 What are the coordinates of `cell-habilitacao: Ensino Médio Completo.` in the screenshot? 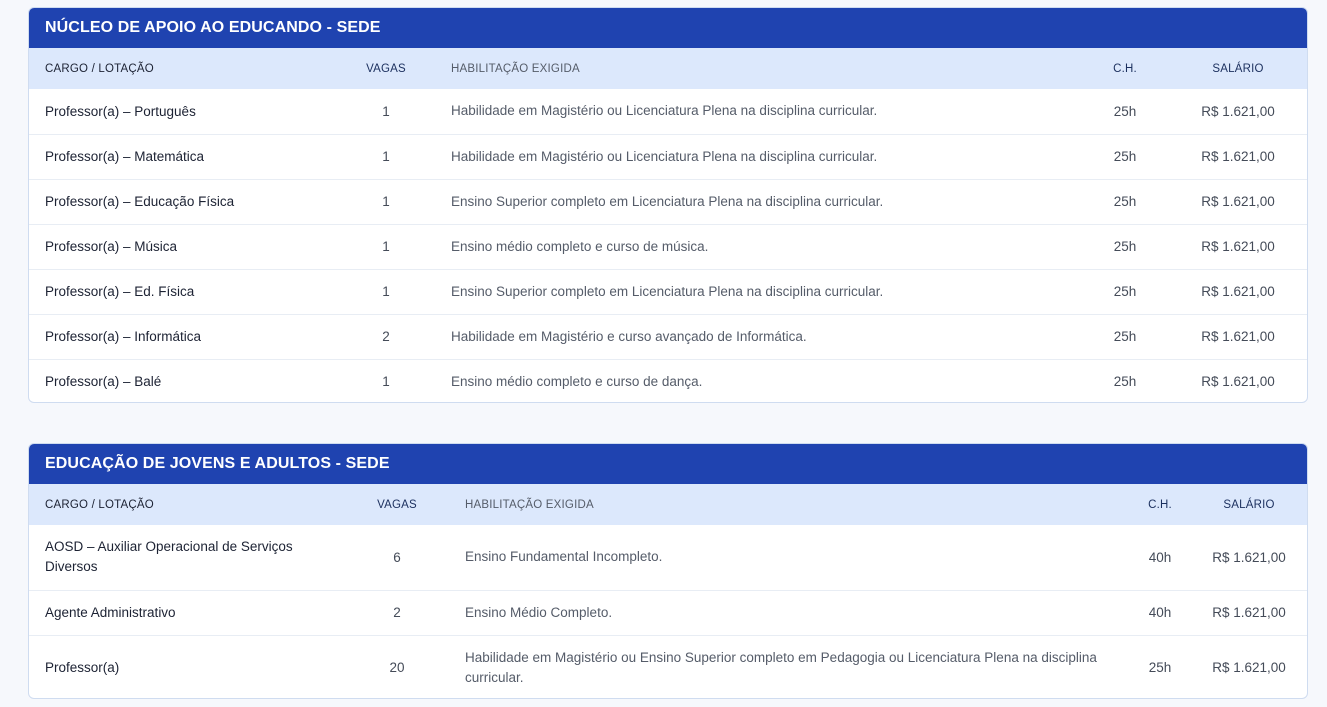 It's located at (798, 612).